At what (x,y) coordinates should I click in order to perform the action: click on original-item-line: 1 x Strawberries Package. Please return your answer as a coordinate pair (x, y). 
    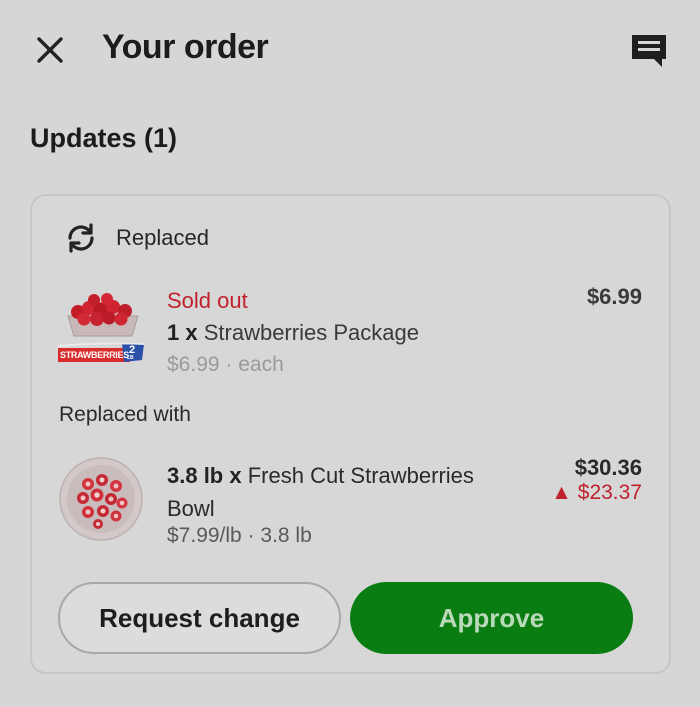
    Looking at the image, I should click on (293, 333).